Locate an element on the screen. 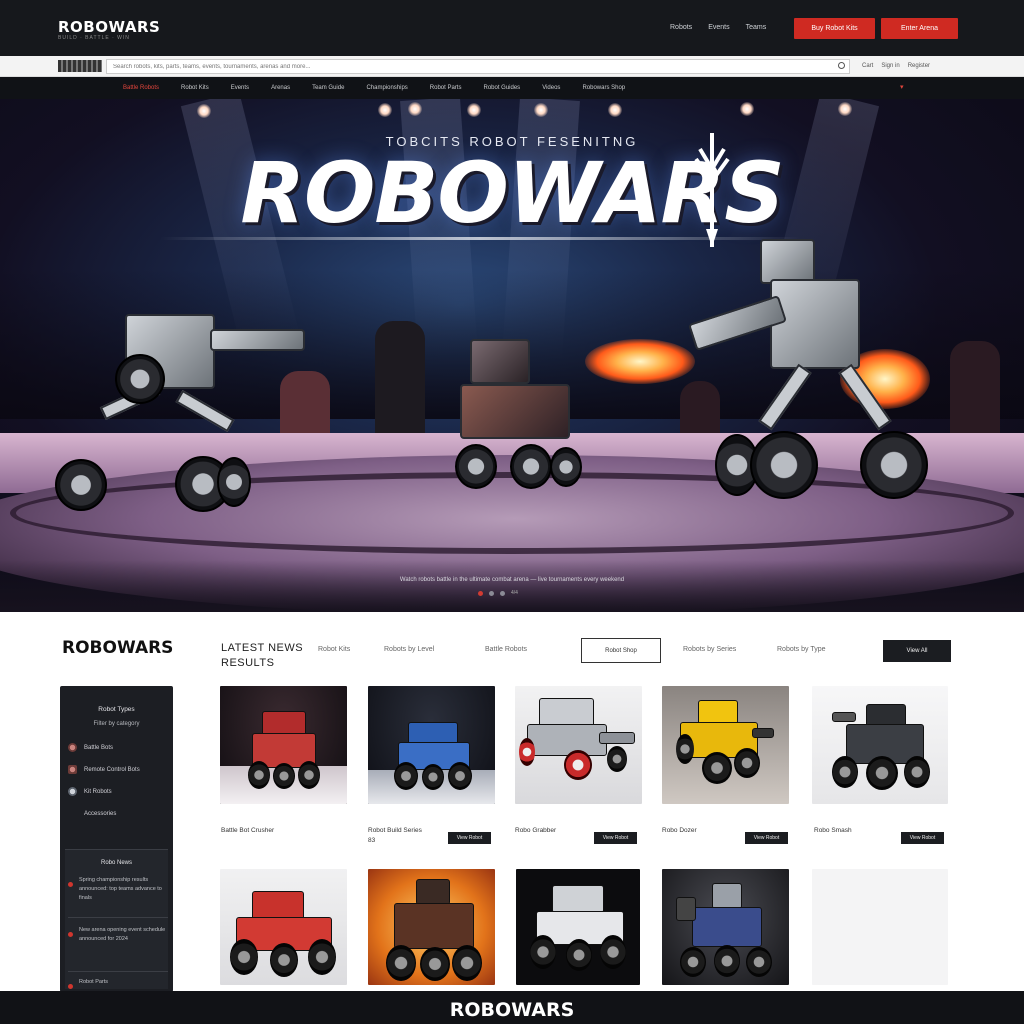  sidebar-item-label: Accessories is located at coordinates (100, 814).